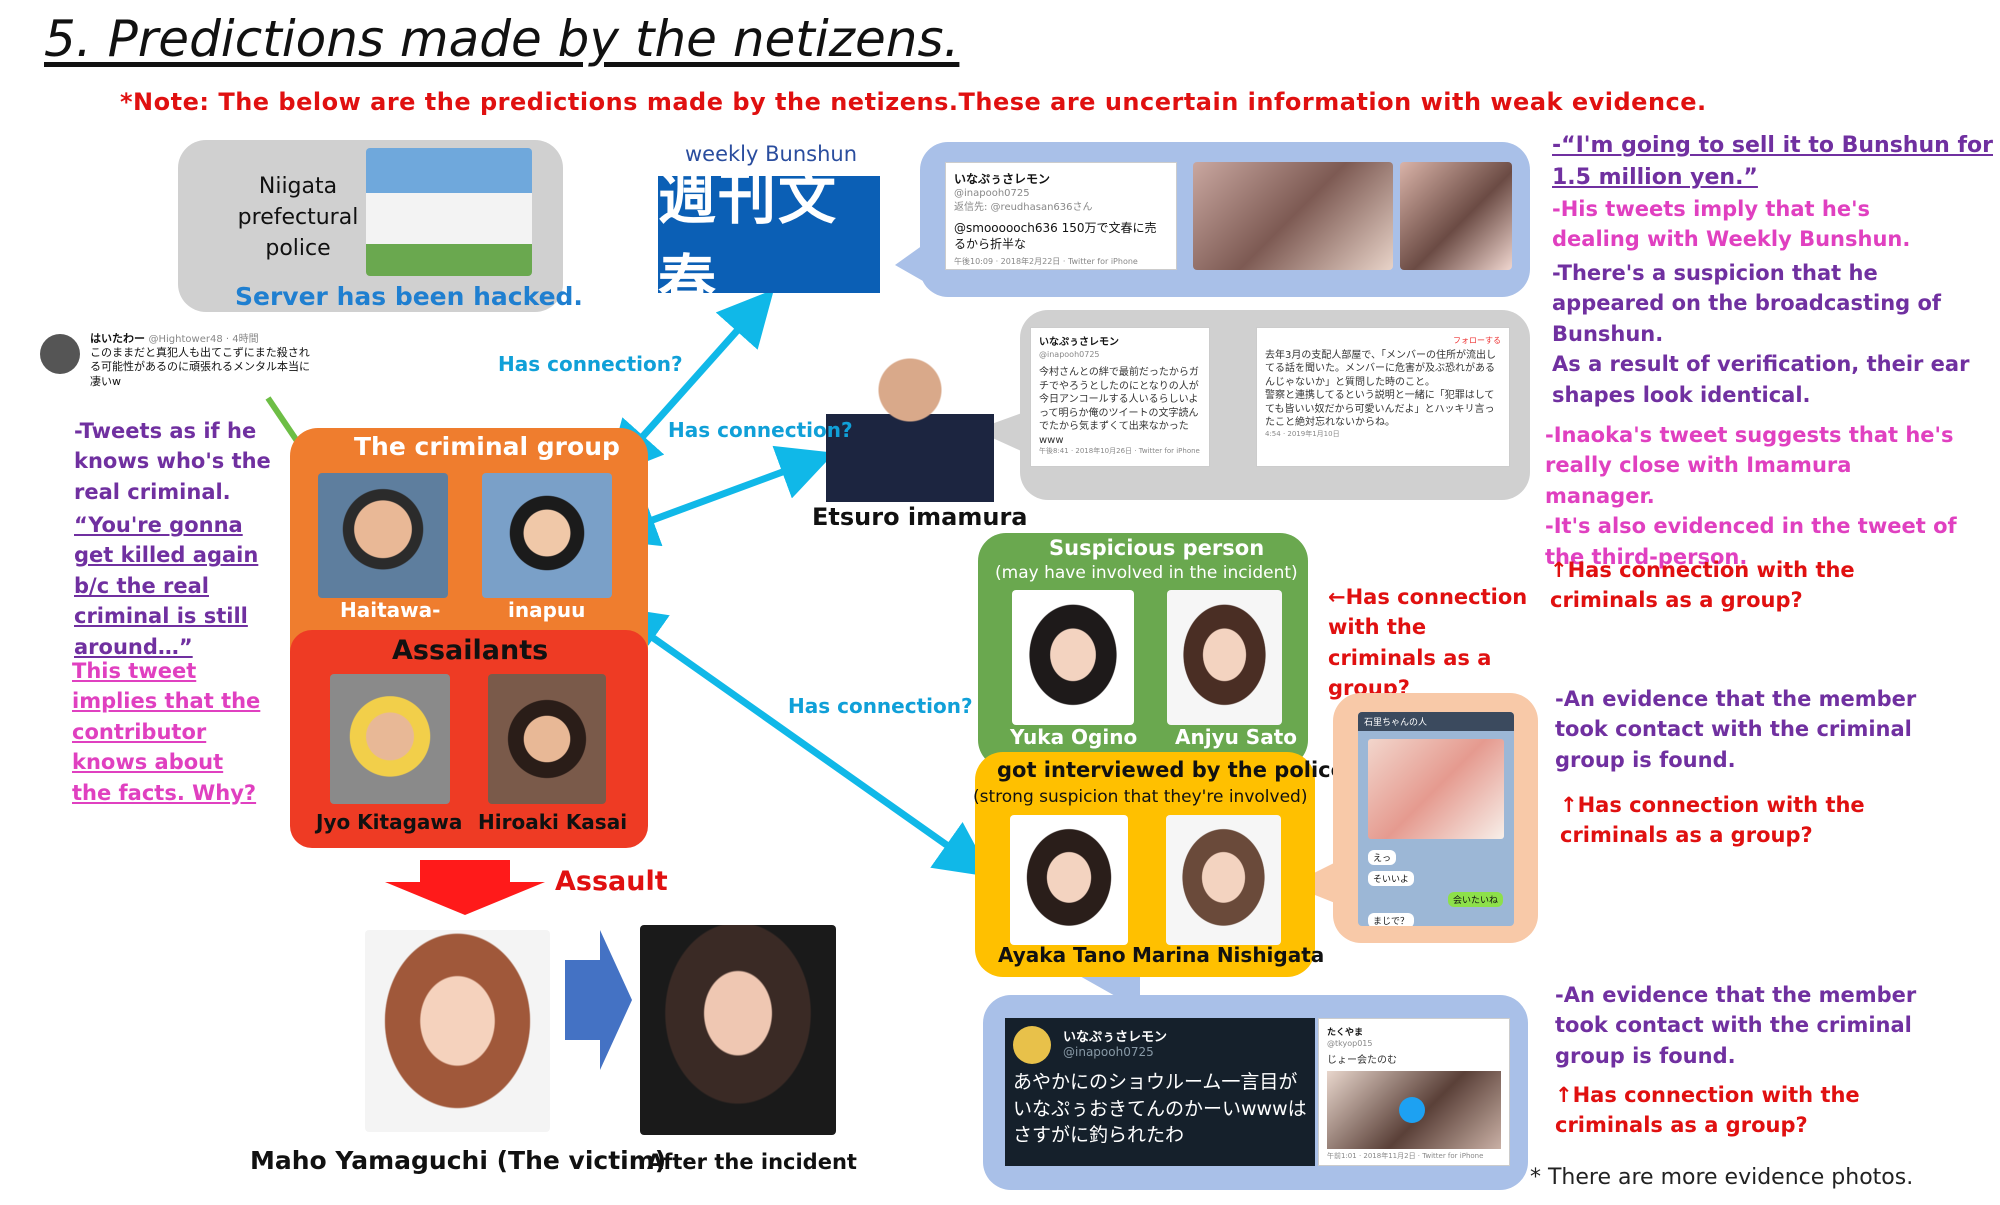  I want to click on assailants-title: Assailants, so click(470, 650).